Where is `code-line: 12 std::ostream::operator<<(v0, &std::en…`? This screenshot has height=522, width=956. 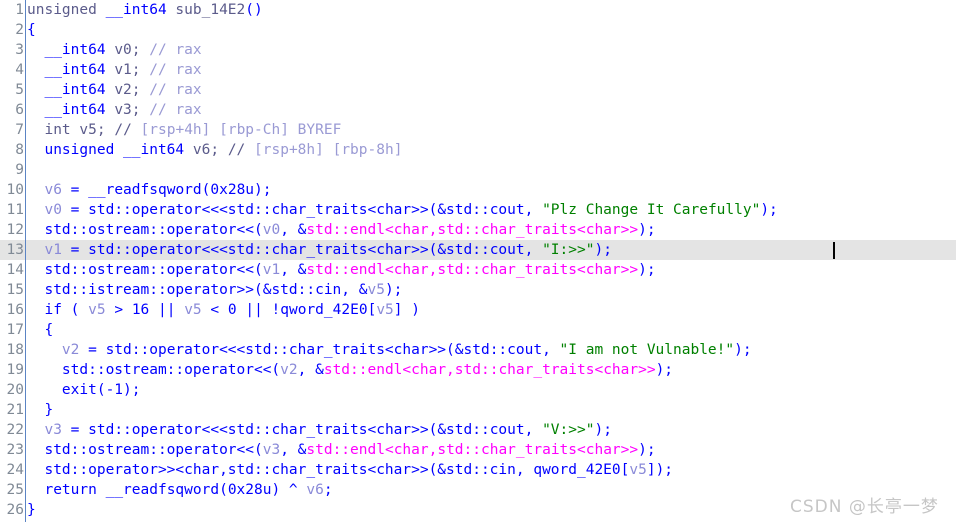
code-line: 12 std::ostream::operator<<(v0, &std::en… is located at coordinates (478, 230).